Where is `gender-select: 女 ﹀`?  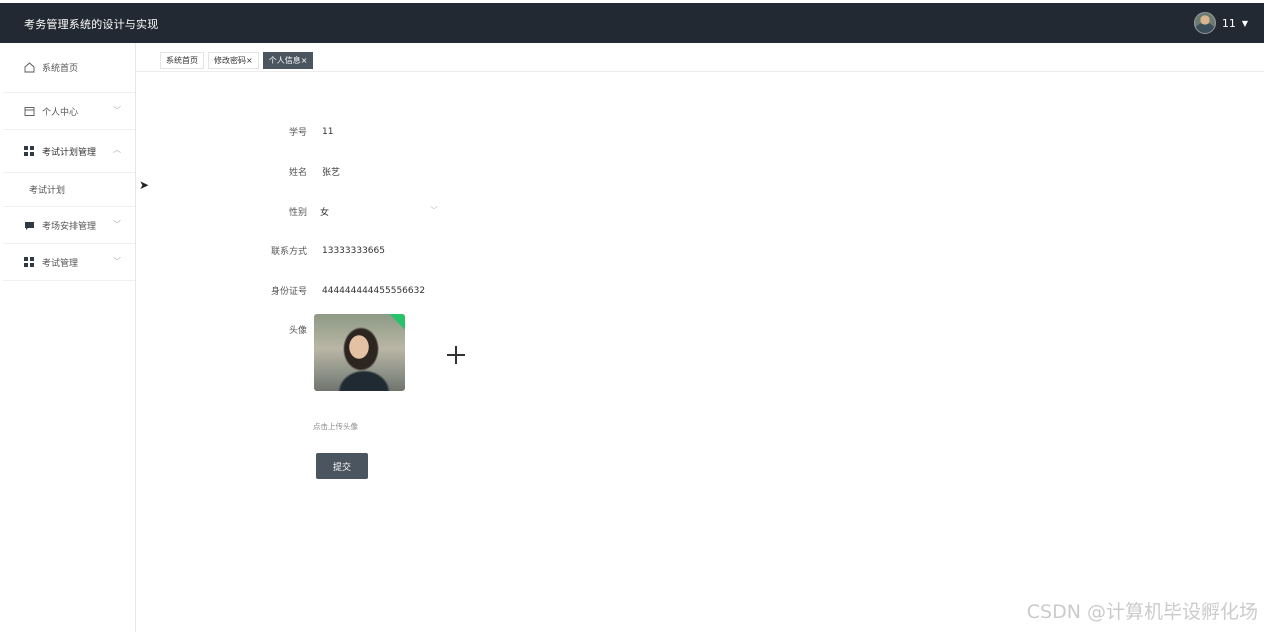 gender-select: 女 ﹀ is located at coordinates (379, 211).